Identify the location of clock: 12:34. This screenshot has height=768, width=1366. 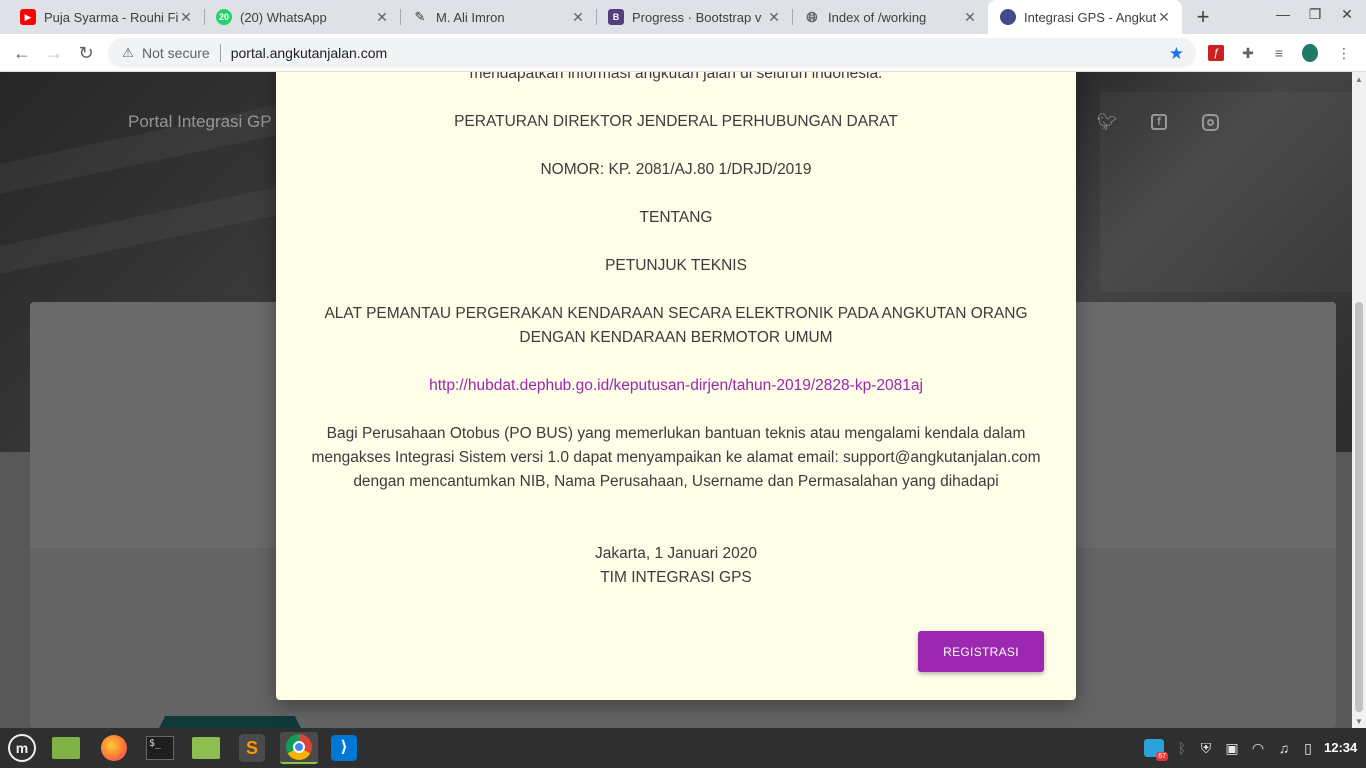
(1340, 747).